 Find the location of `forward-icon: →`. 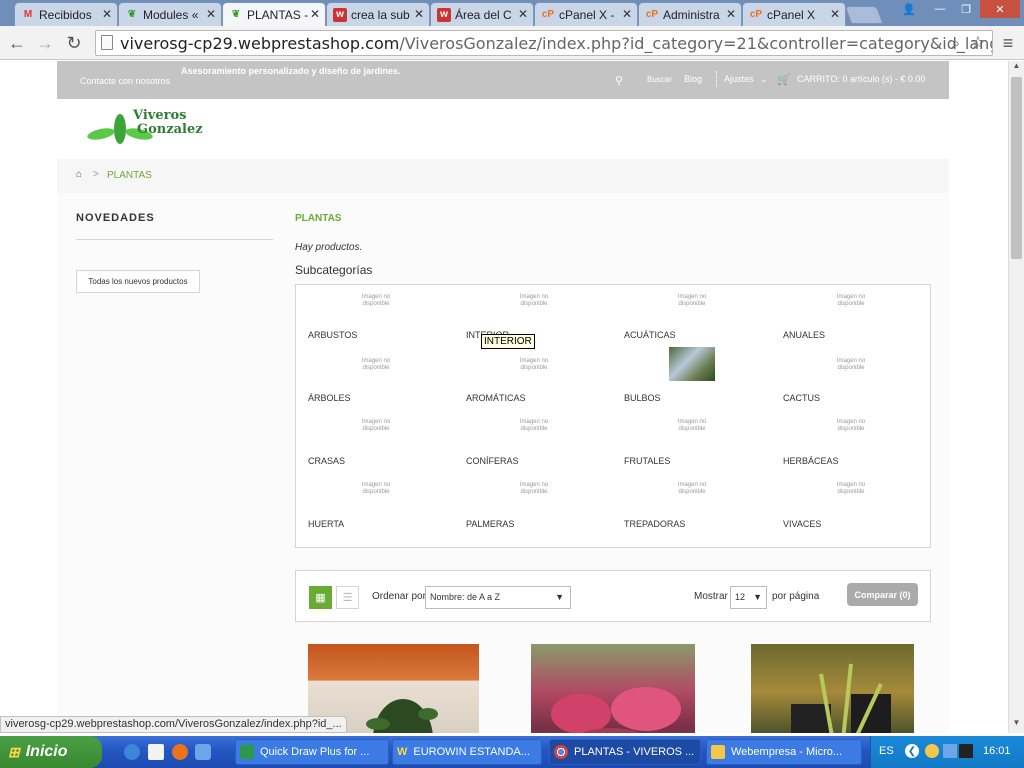

forward-icon: → is located at coordinates (45, 43).